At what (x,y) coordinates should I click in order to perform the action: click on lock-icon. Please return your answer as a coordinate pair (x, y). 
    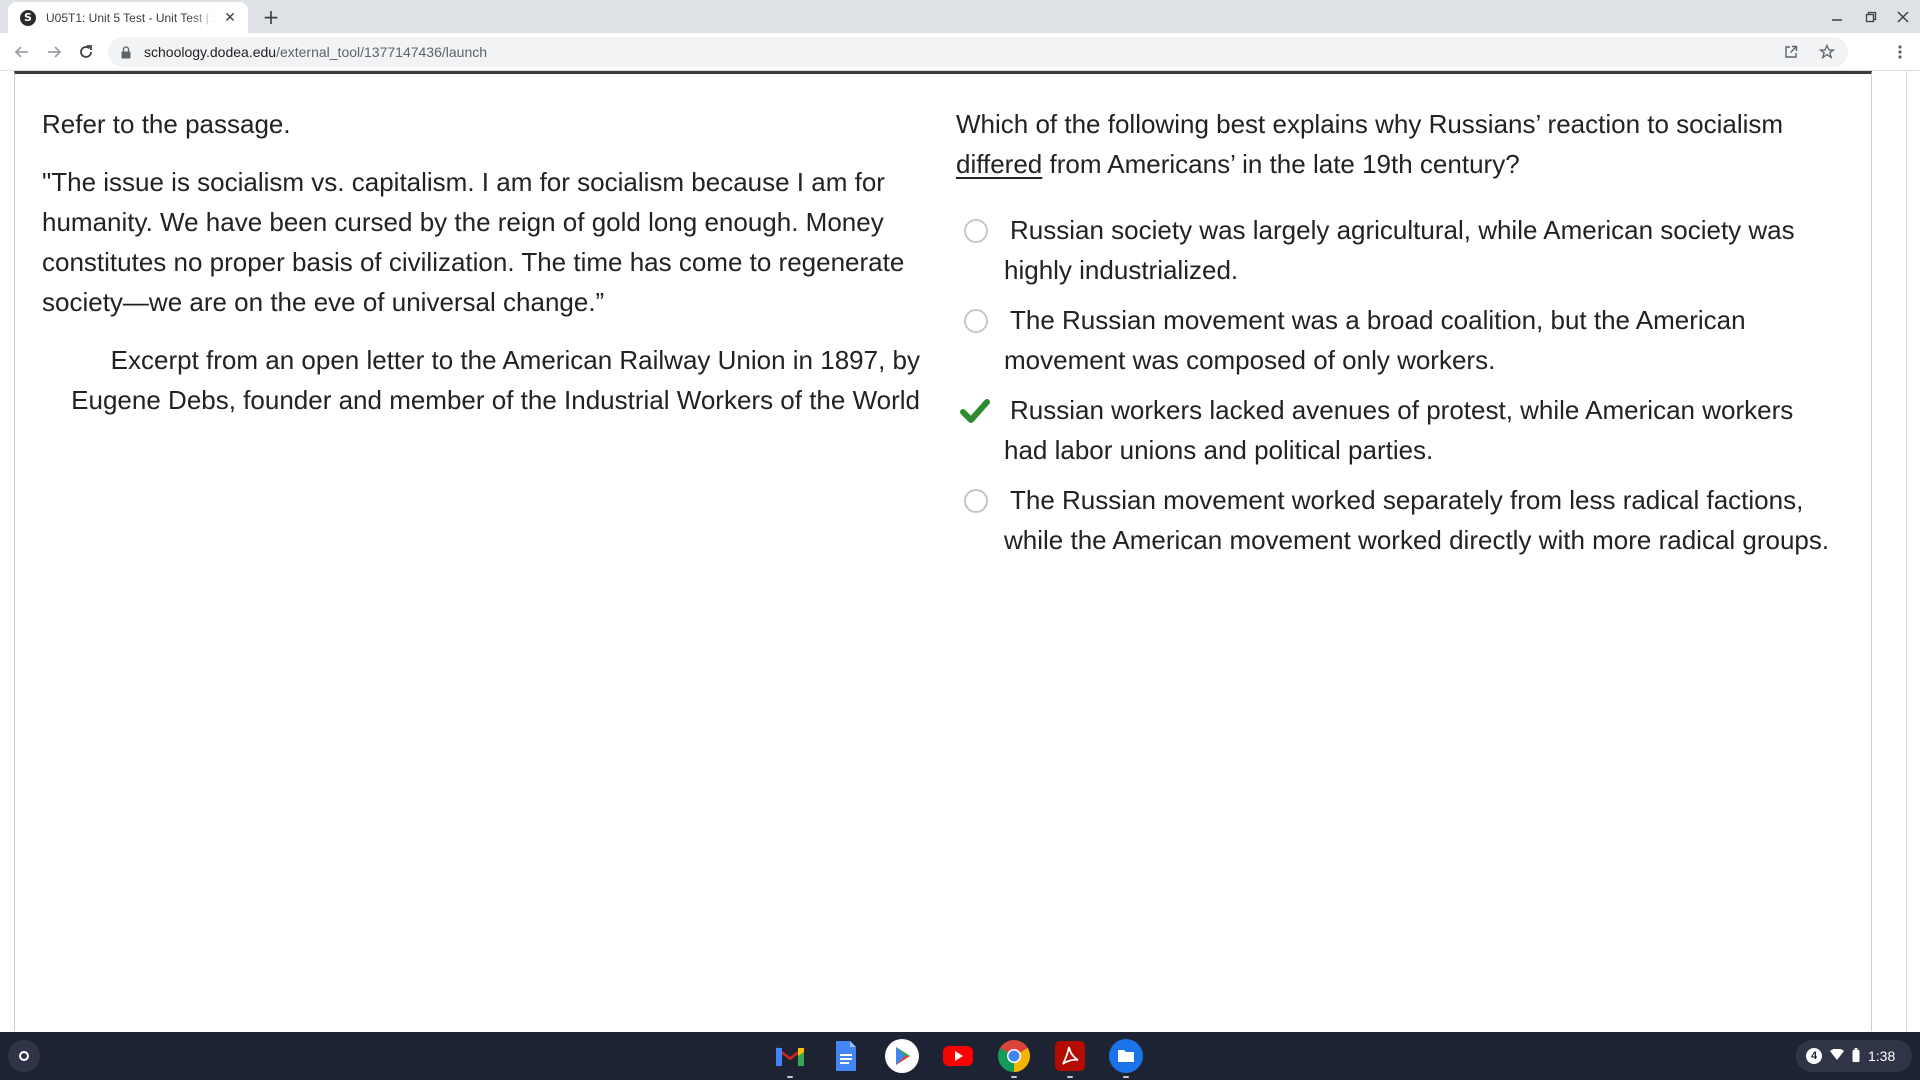
    Looking at the image, I should click on (126, 52).